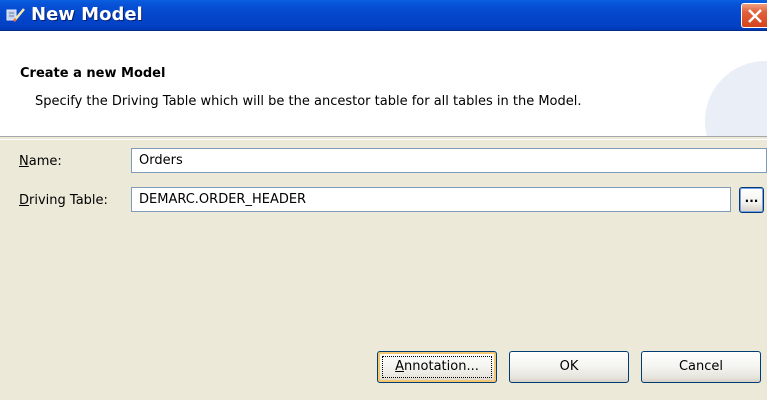 This screenshot has width=767, height=400. What do you see at coordinates (93, 73) in the screenshot?
I see `banner-title: Create a new Model` at bounding box center [93, 73].